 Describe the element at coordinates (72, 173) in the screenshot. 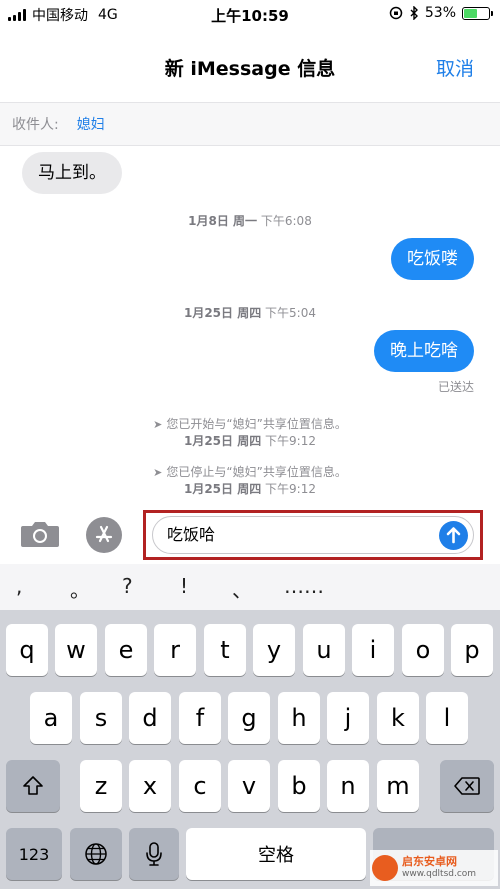

I see `received-message-bubble: 马上到。` at that location.